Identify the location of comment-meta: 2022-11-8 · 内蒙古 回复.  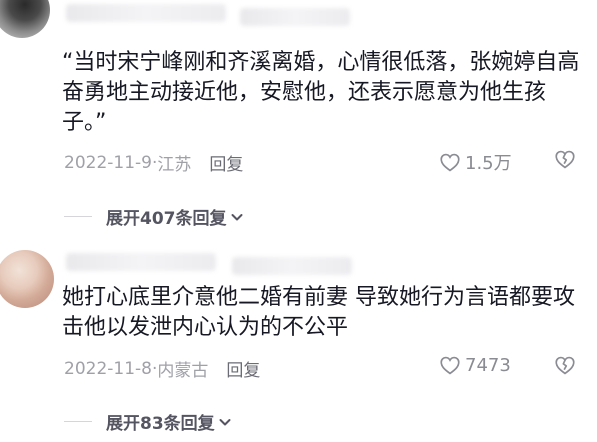
(162, 369).